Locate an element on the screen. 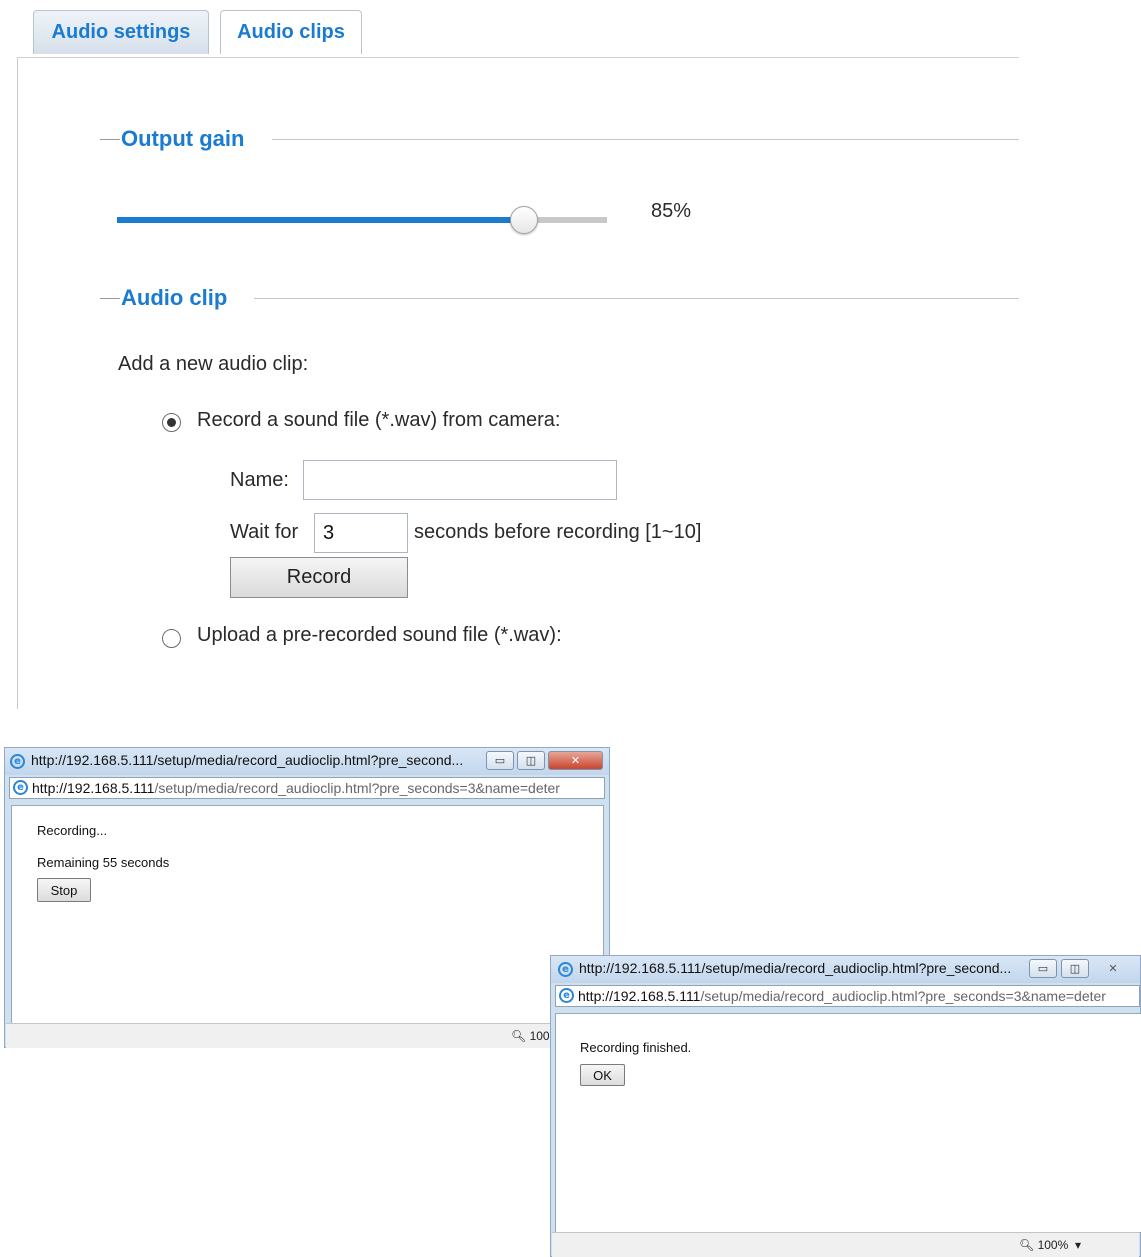 The height and width of the screenshot is (1257, 1141). record-radio is located at coordinates (171, 422).